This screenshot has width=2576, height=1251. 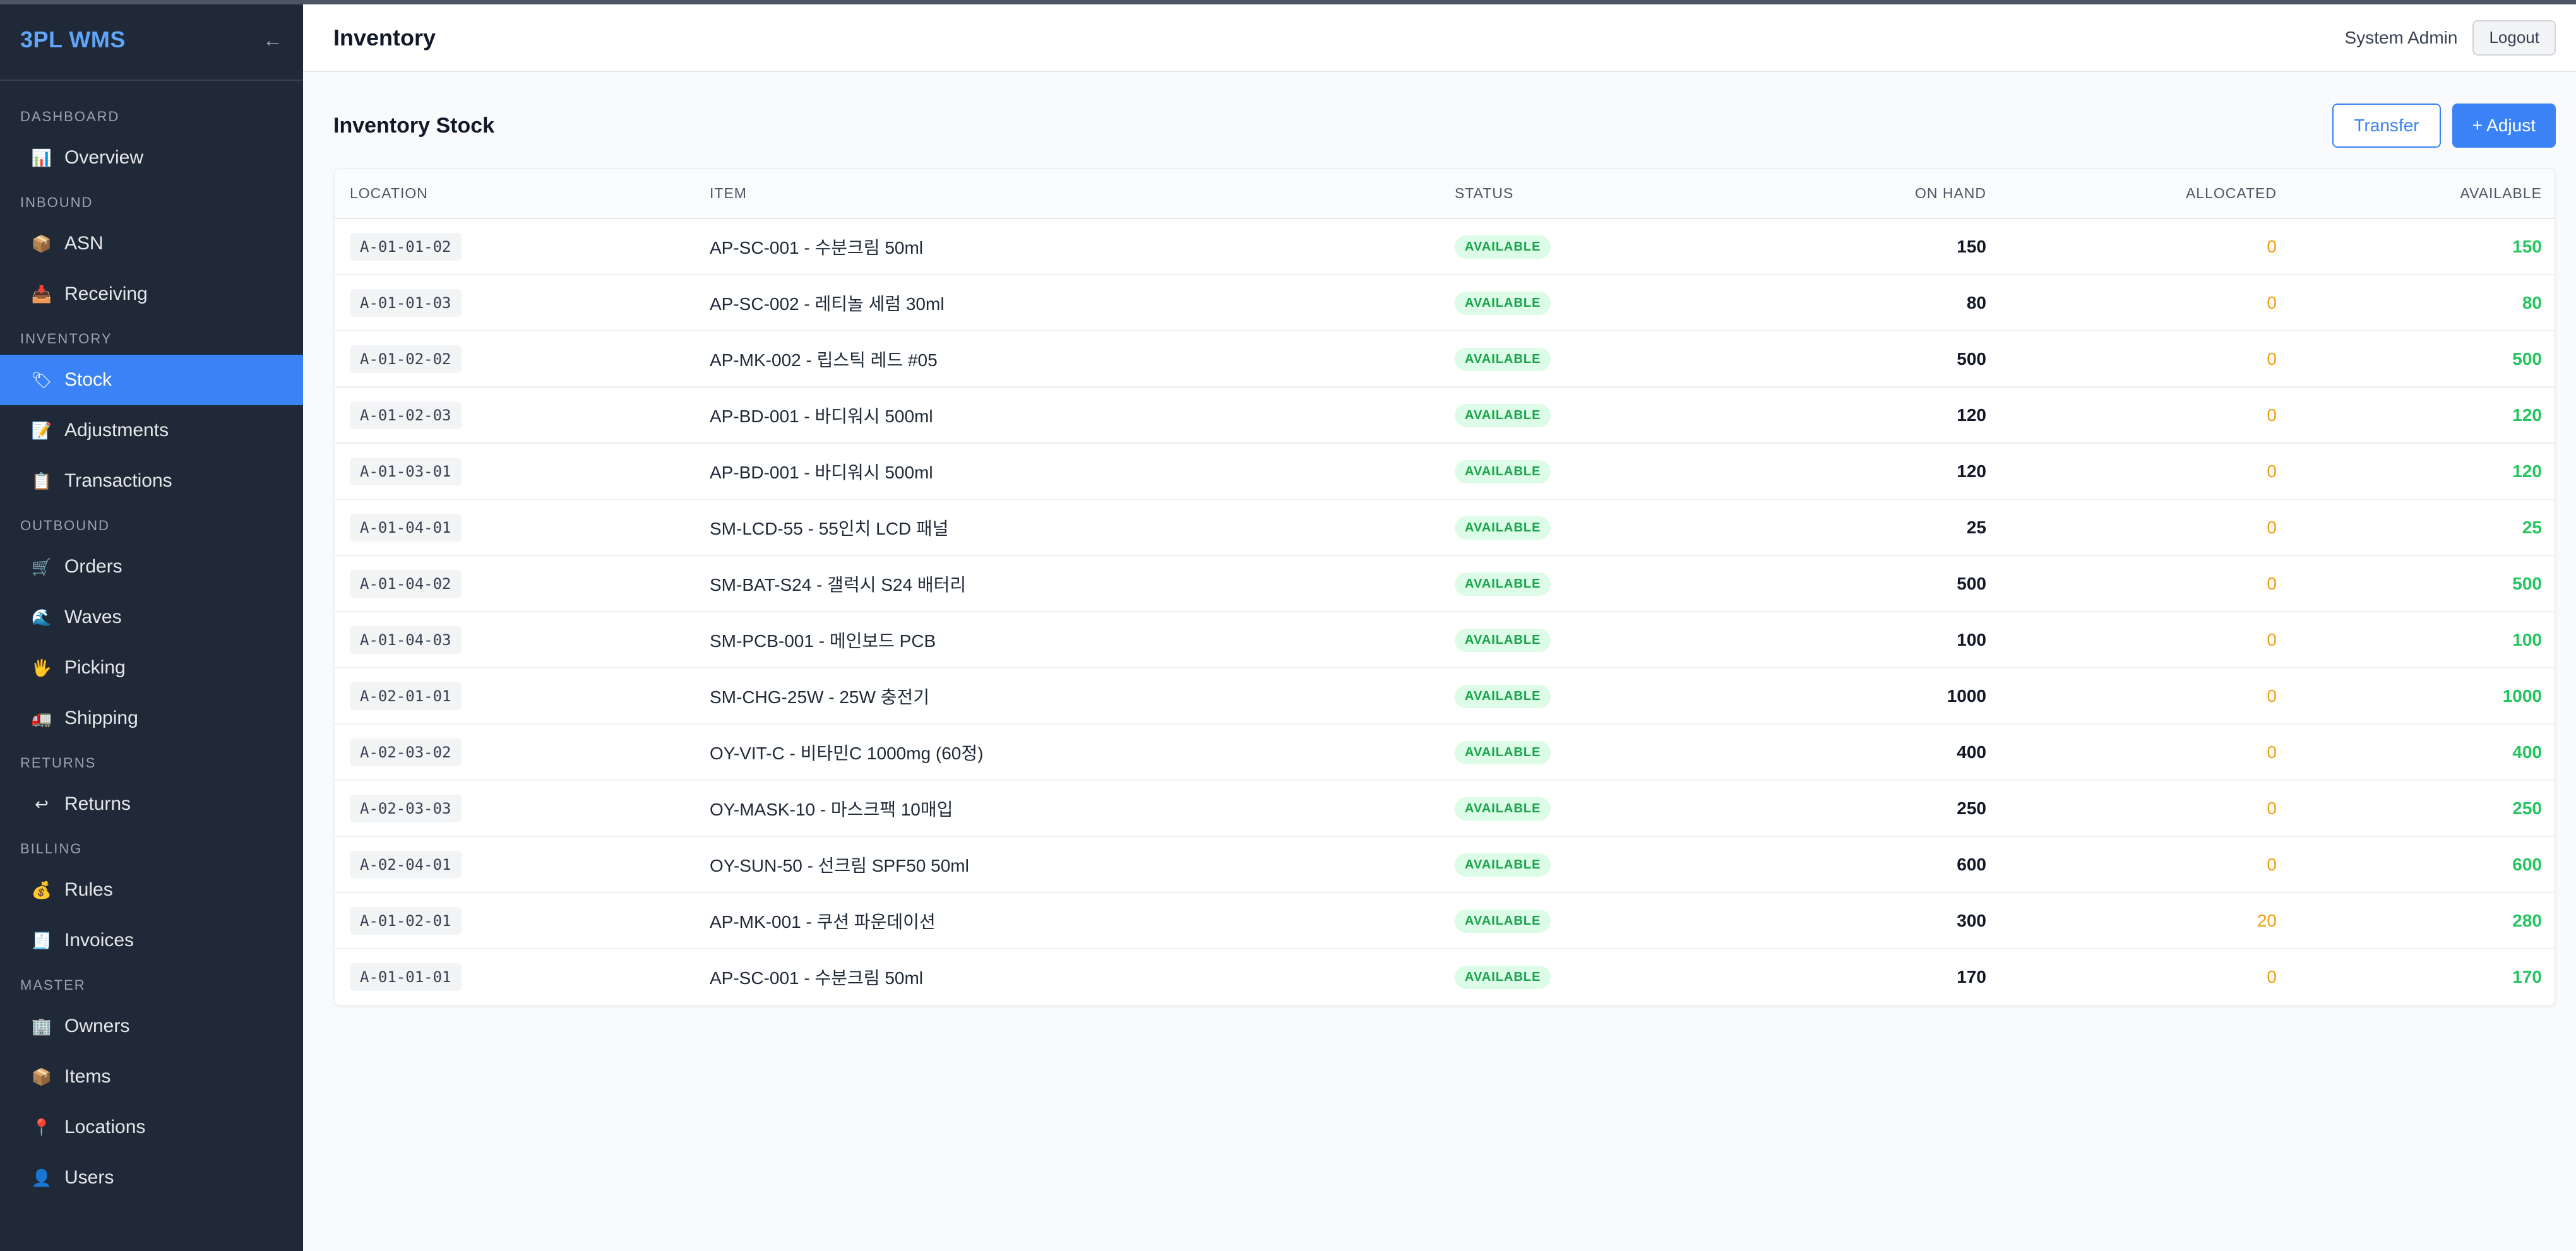 What do you see at coordinates (151, 244) in the screenshot?
I see `sidebar-item-asn: 📦 ASN` at bounding box center [151, 244].